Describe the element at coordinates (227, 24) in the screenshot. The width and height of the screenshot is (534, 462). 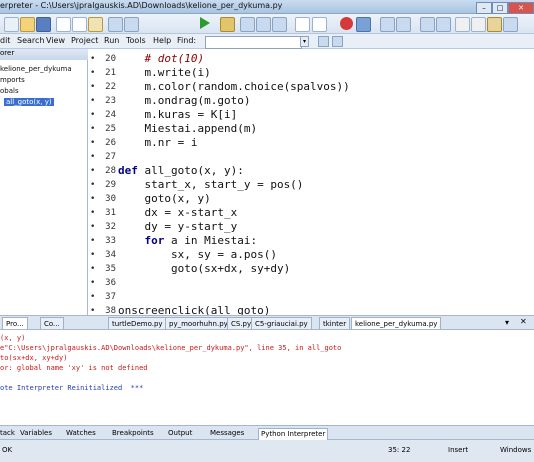
I see `debug-icon` at that location.